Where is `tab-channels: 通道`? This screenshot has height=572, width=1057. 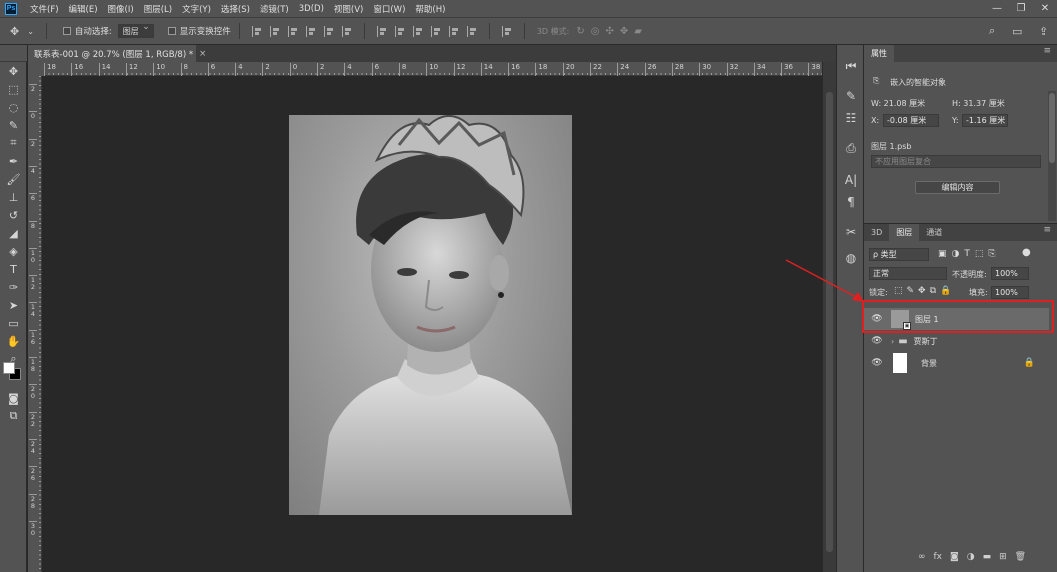
tab-channels: 通道 is located at coordinates (934, 232).